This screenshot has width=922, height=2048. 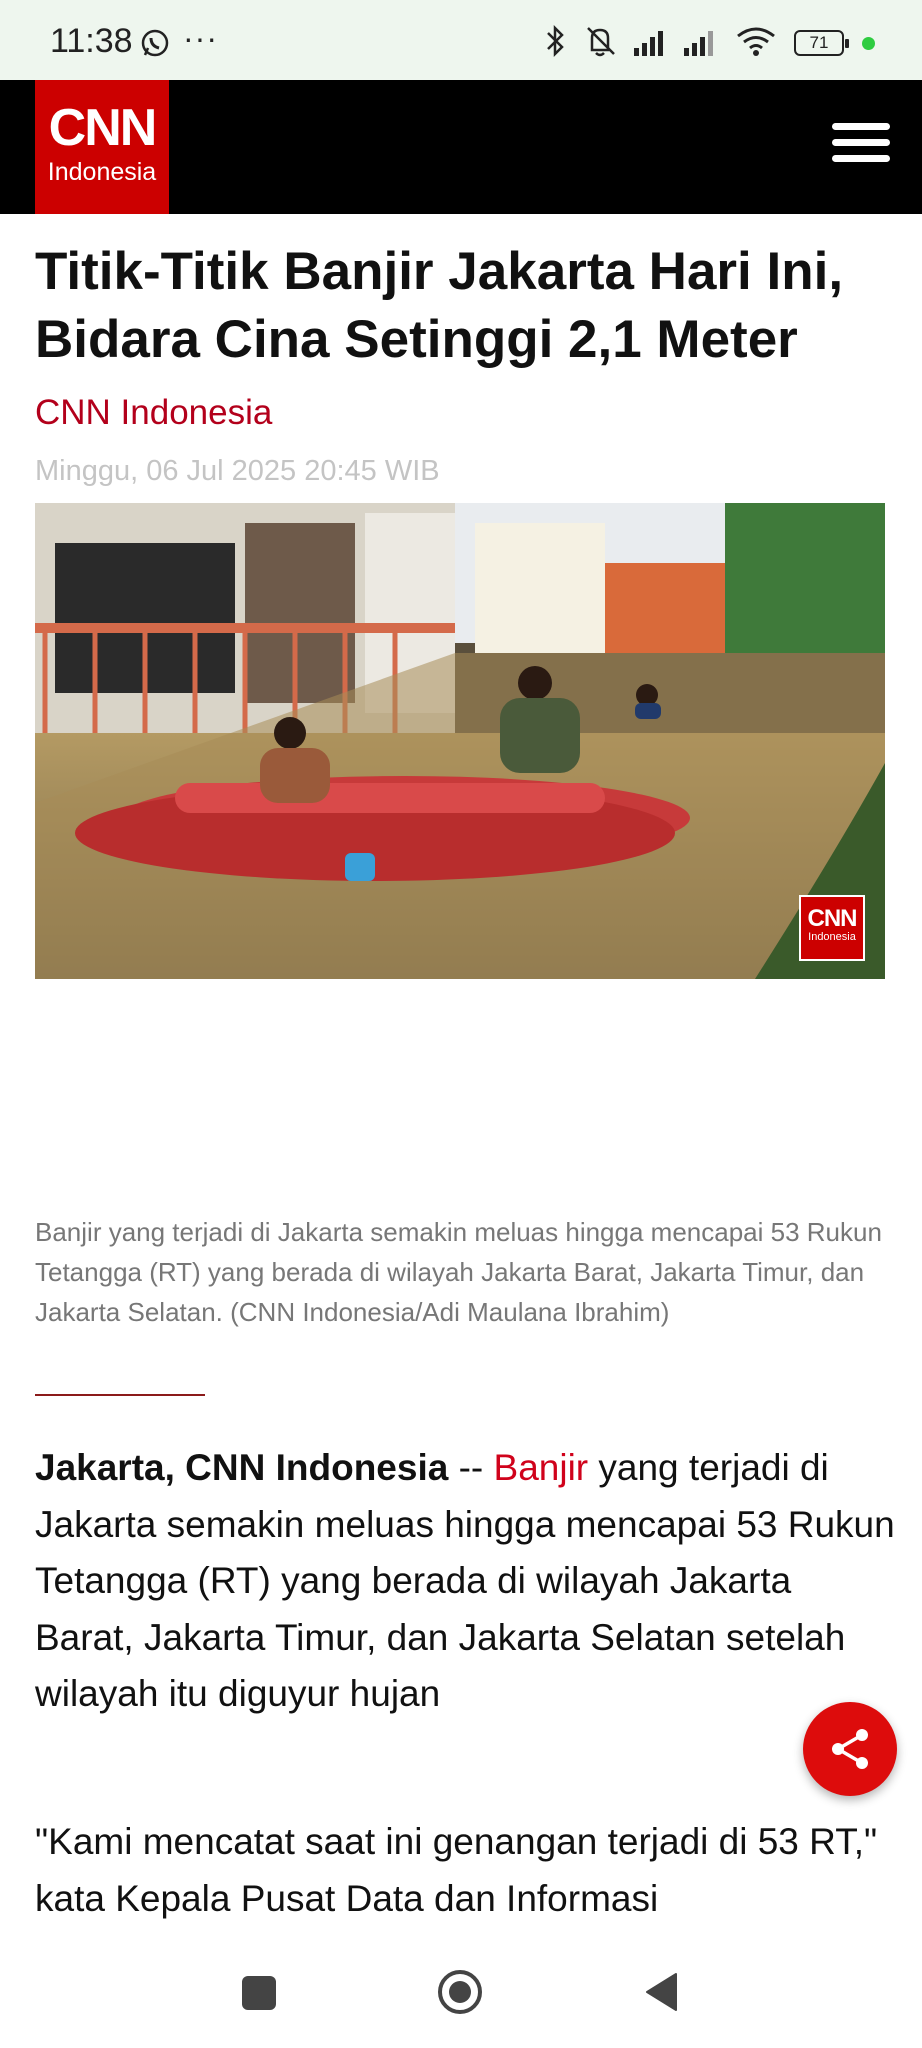 What do you see at coordinates (153, 413) in the screenshot?
I see `article-source: CNN Indonesia` at bounding box center [153, 413].